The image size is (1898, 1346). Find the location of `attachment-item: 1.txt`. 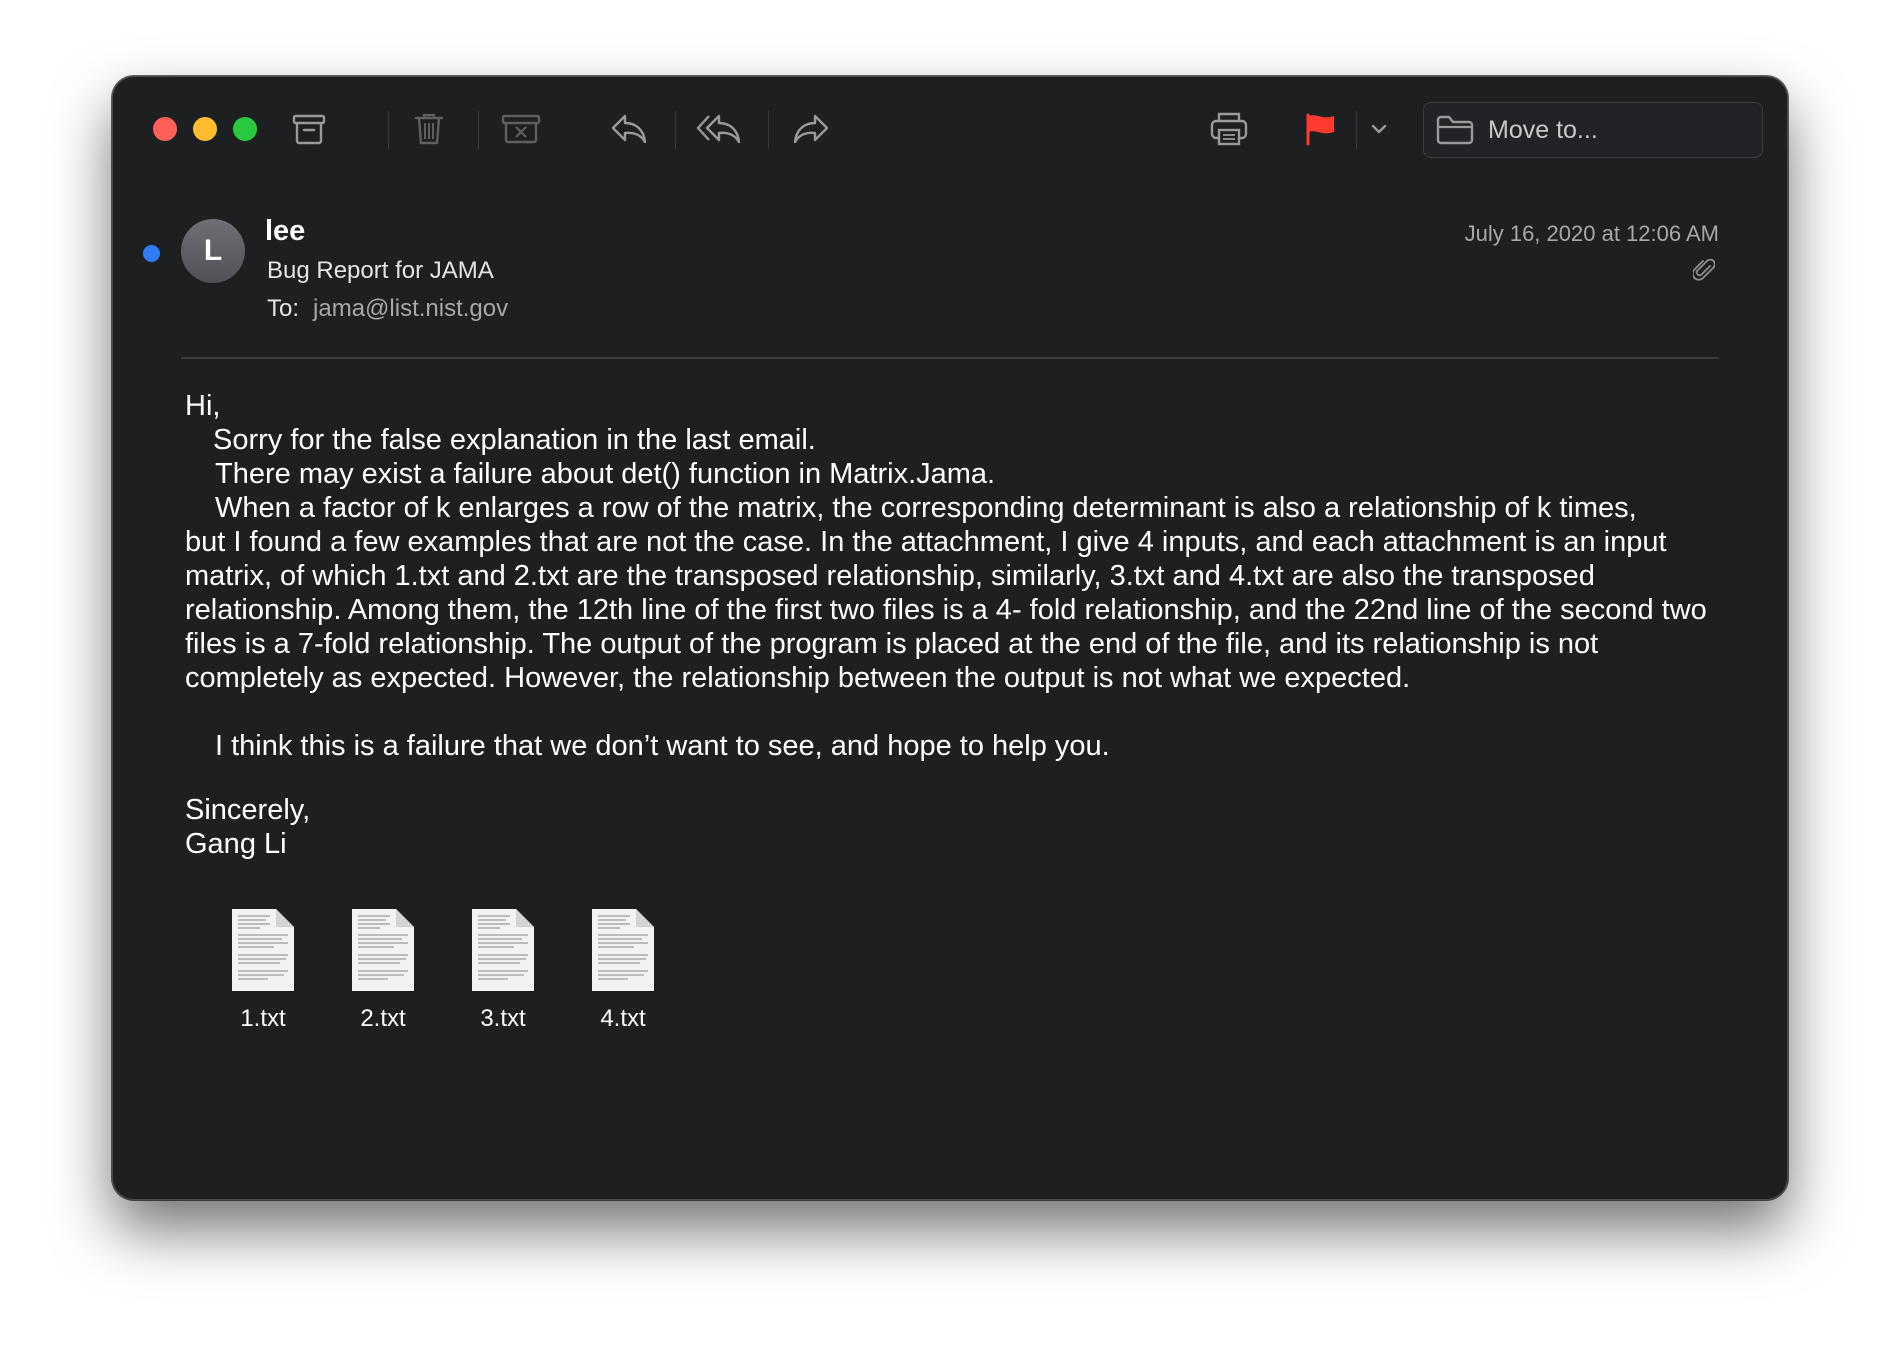

attachment-item: 1.txt is located at coordinates (263, 970).